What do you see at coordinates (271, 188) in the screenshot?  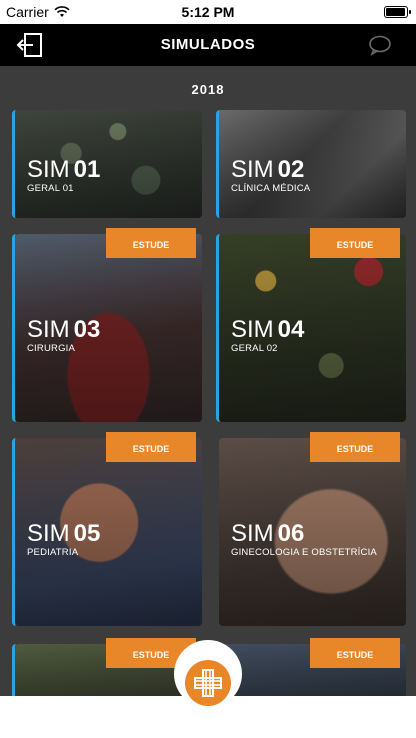 I see `card-subtitle: CLÍNICA MÉDICA` at bounding box center [271, 188].